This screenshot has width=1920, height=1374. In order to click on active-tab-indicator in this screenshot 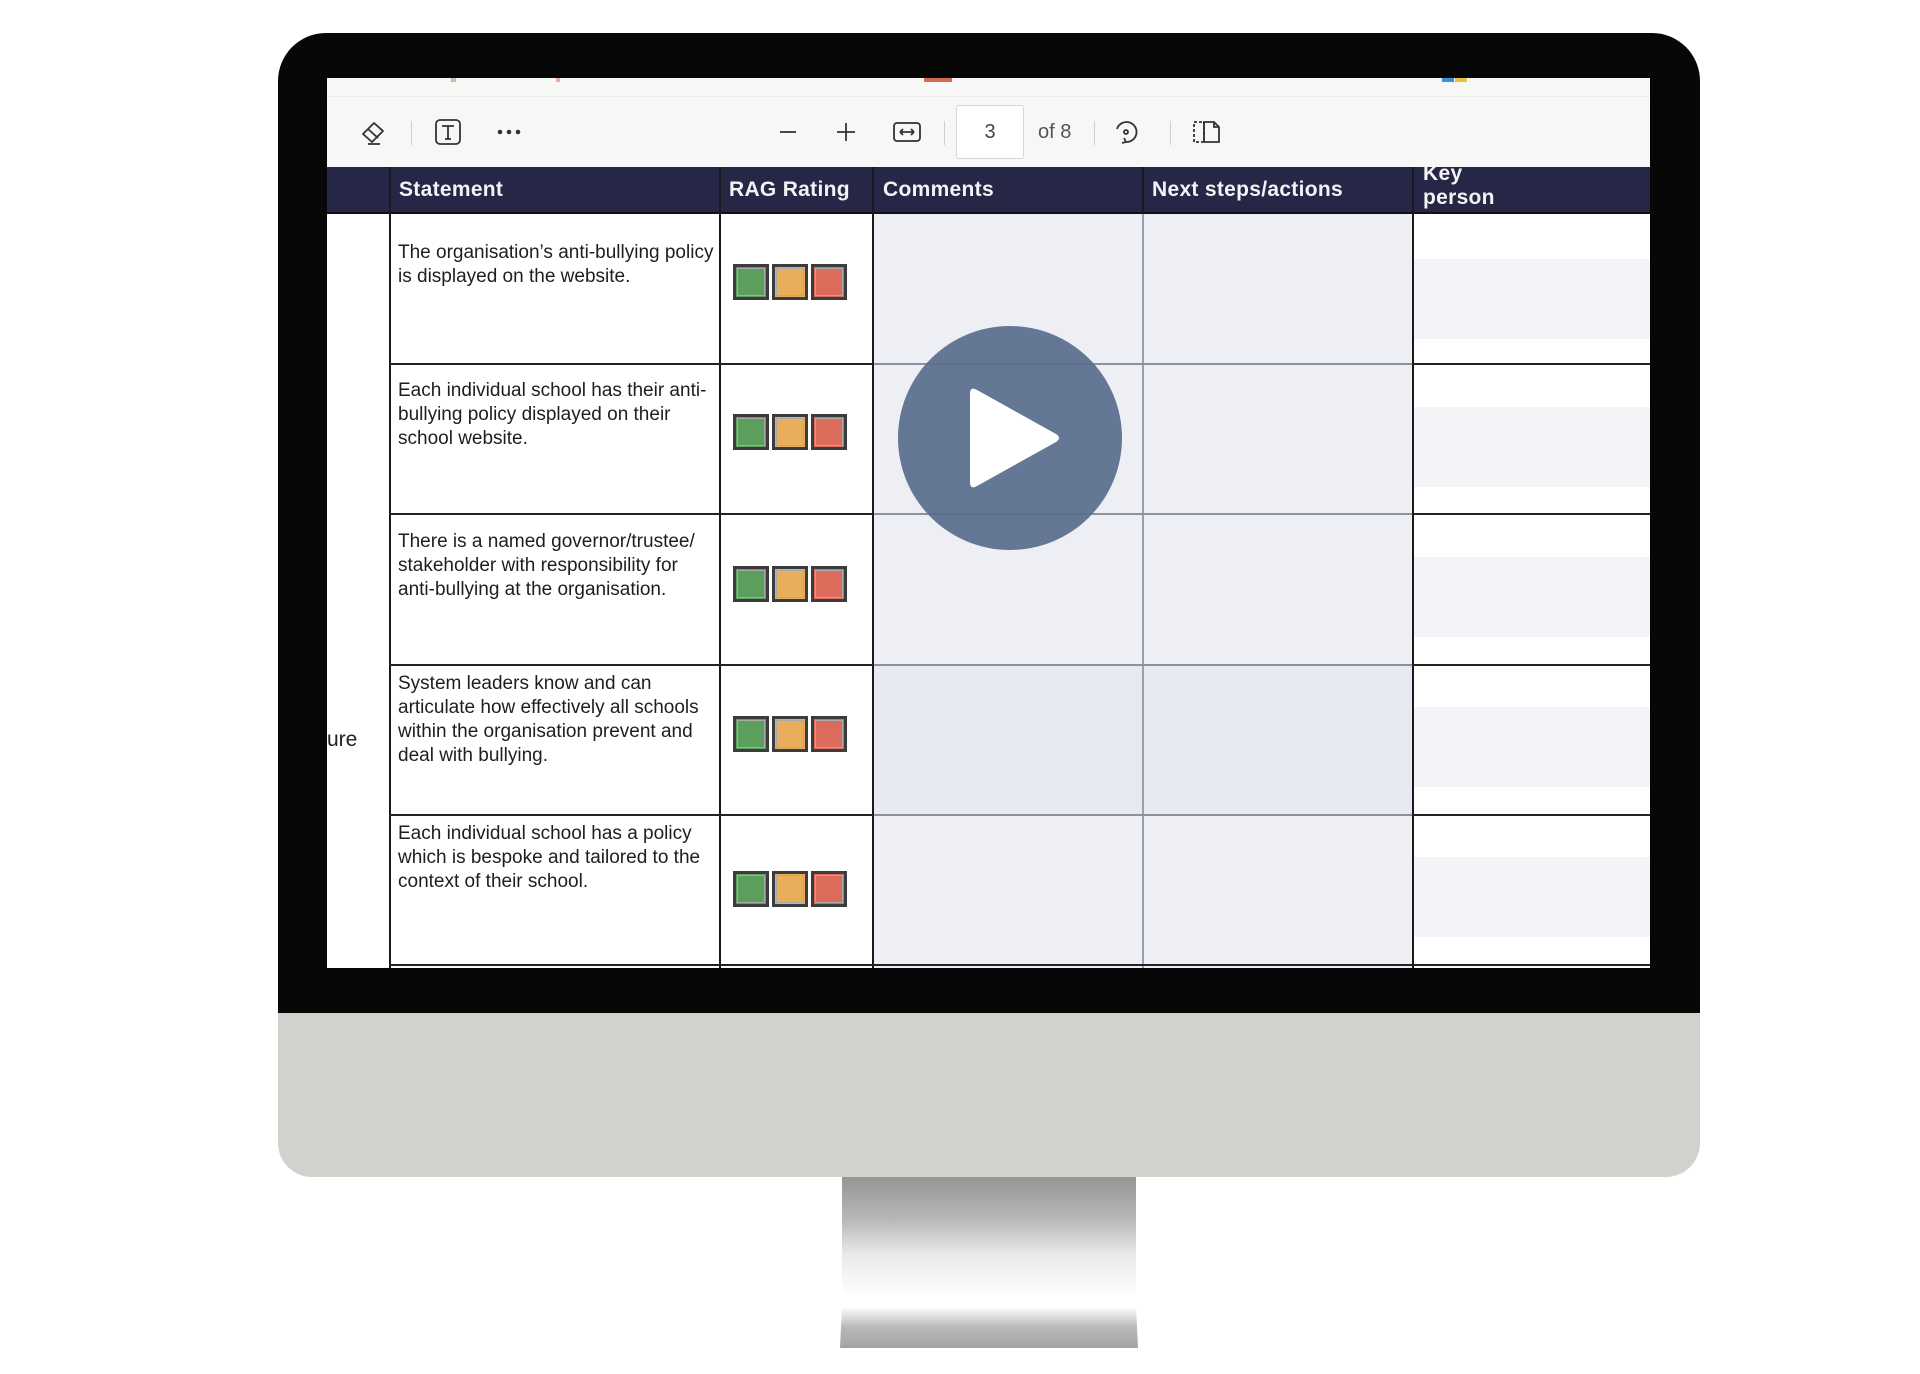, I will do `click(938, 80)`.